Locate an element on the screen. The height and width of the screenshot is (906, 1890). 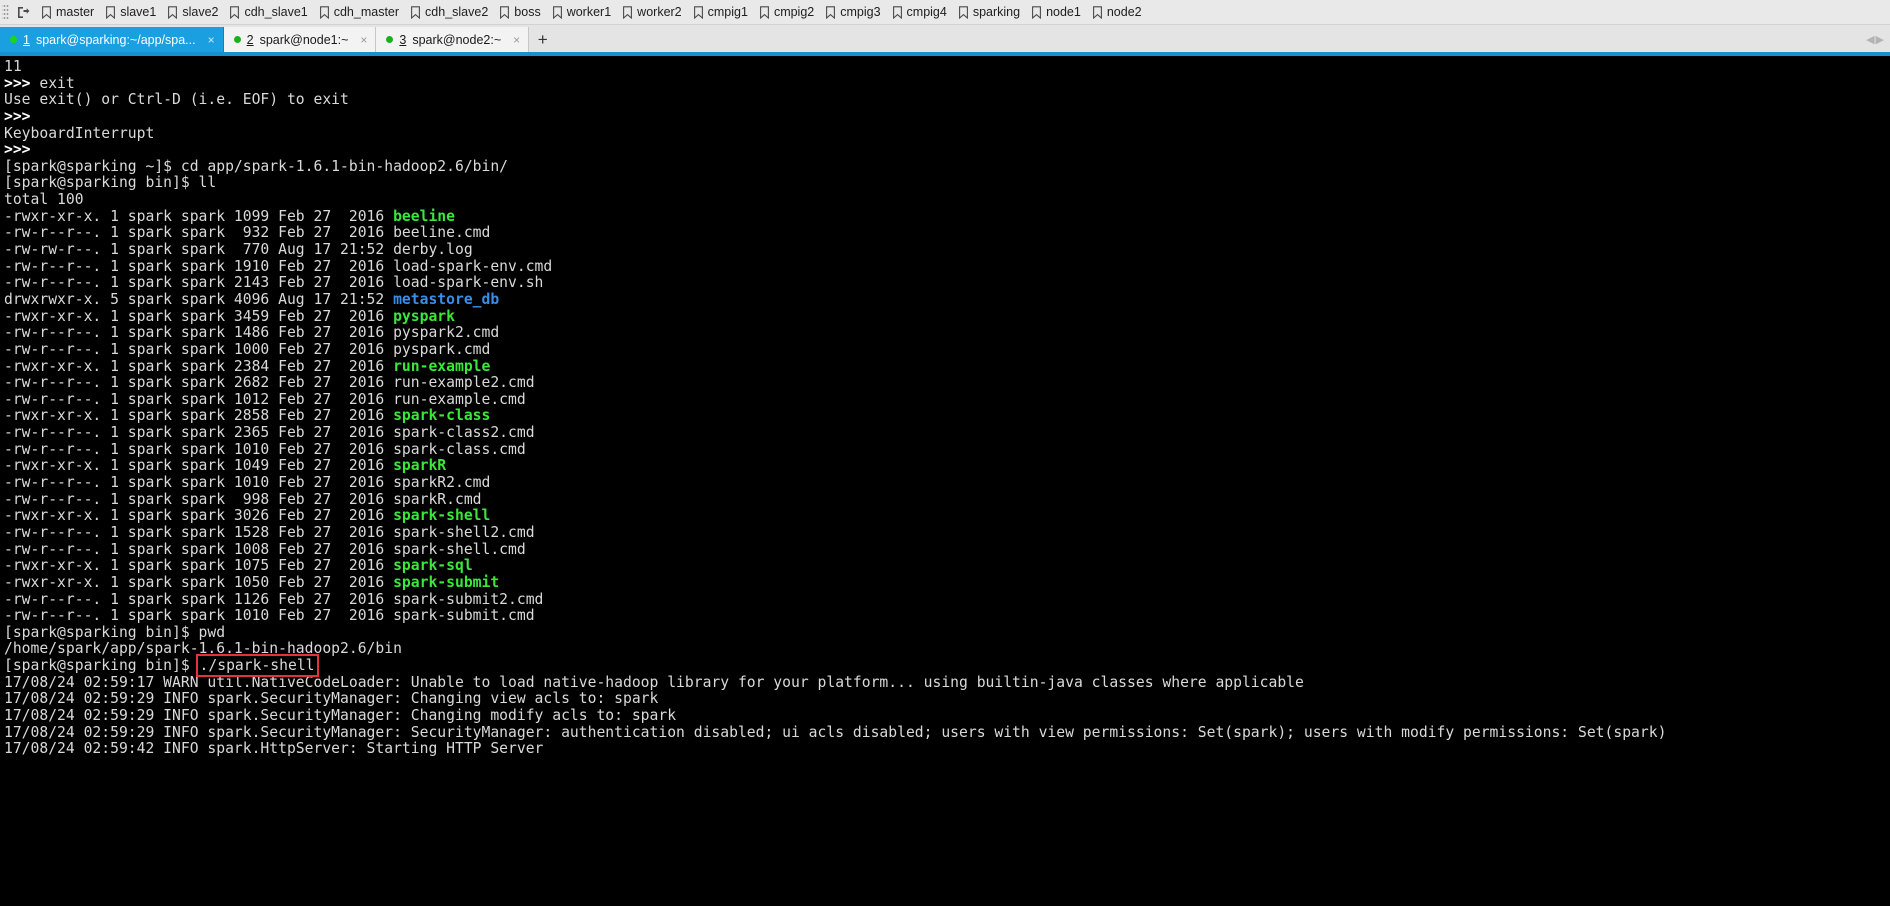
bookmark-item-cmpig1: cmpig1 is located at coordinates (722, 12).